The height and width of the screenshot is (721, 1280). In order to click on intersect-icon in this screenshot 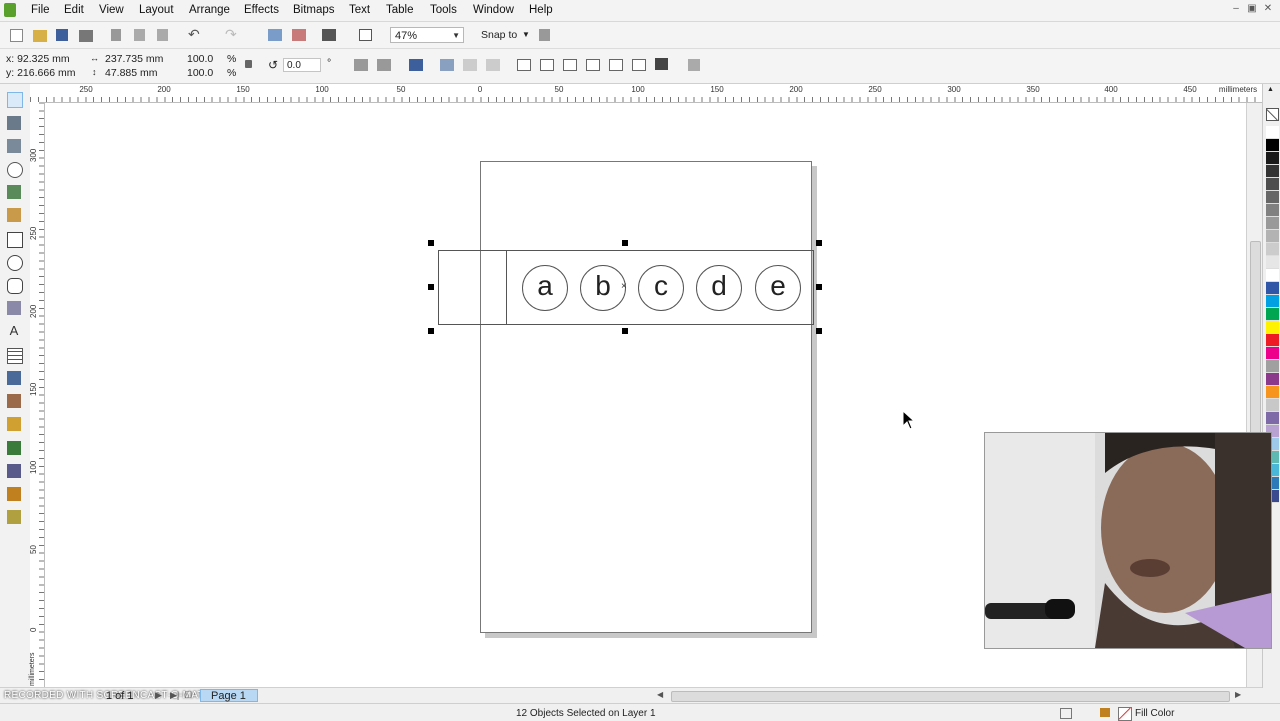, I will do `click(570, 65)`.